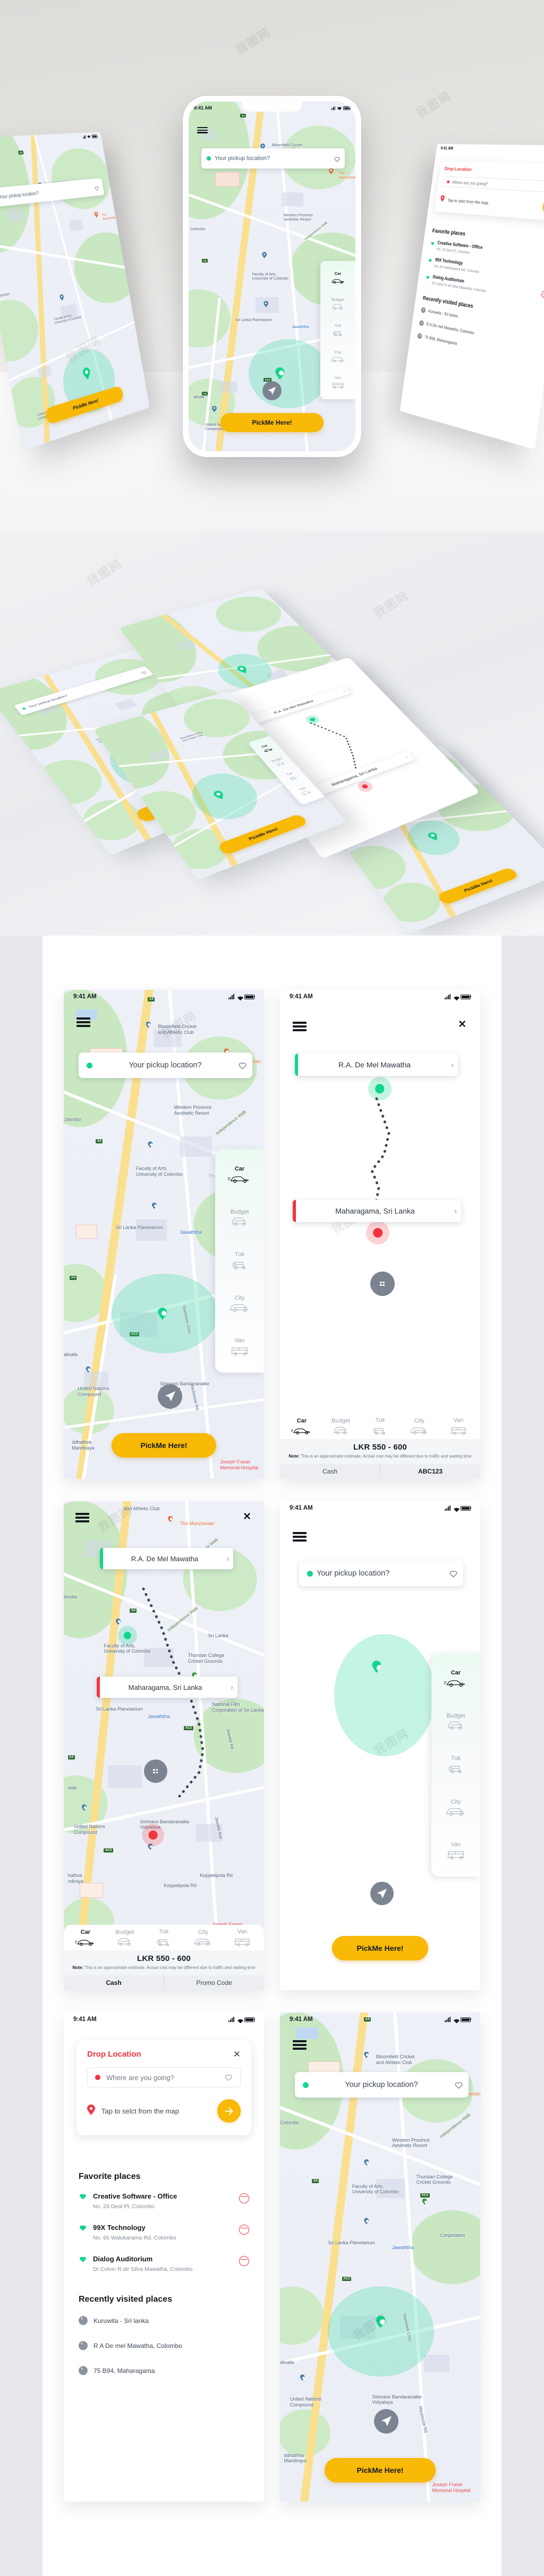  I want to click on vehicle-plate-cell: ABC123, so click(430, 1471).